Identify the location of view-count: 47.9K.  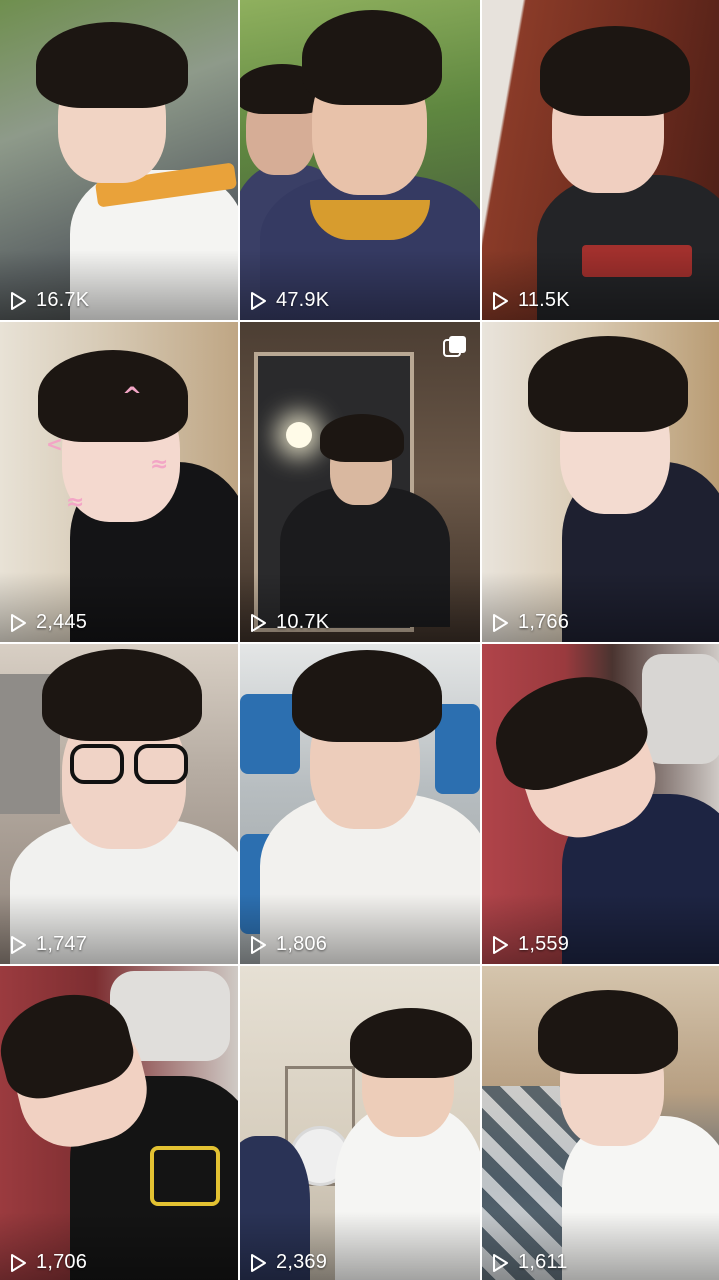
(288, 300).